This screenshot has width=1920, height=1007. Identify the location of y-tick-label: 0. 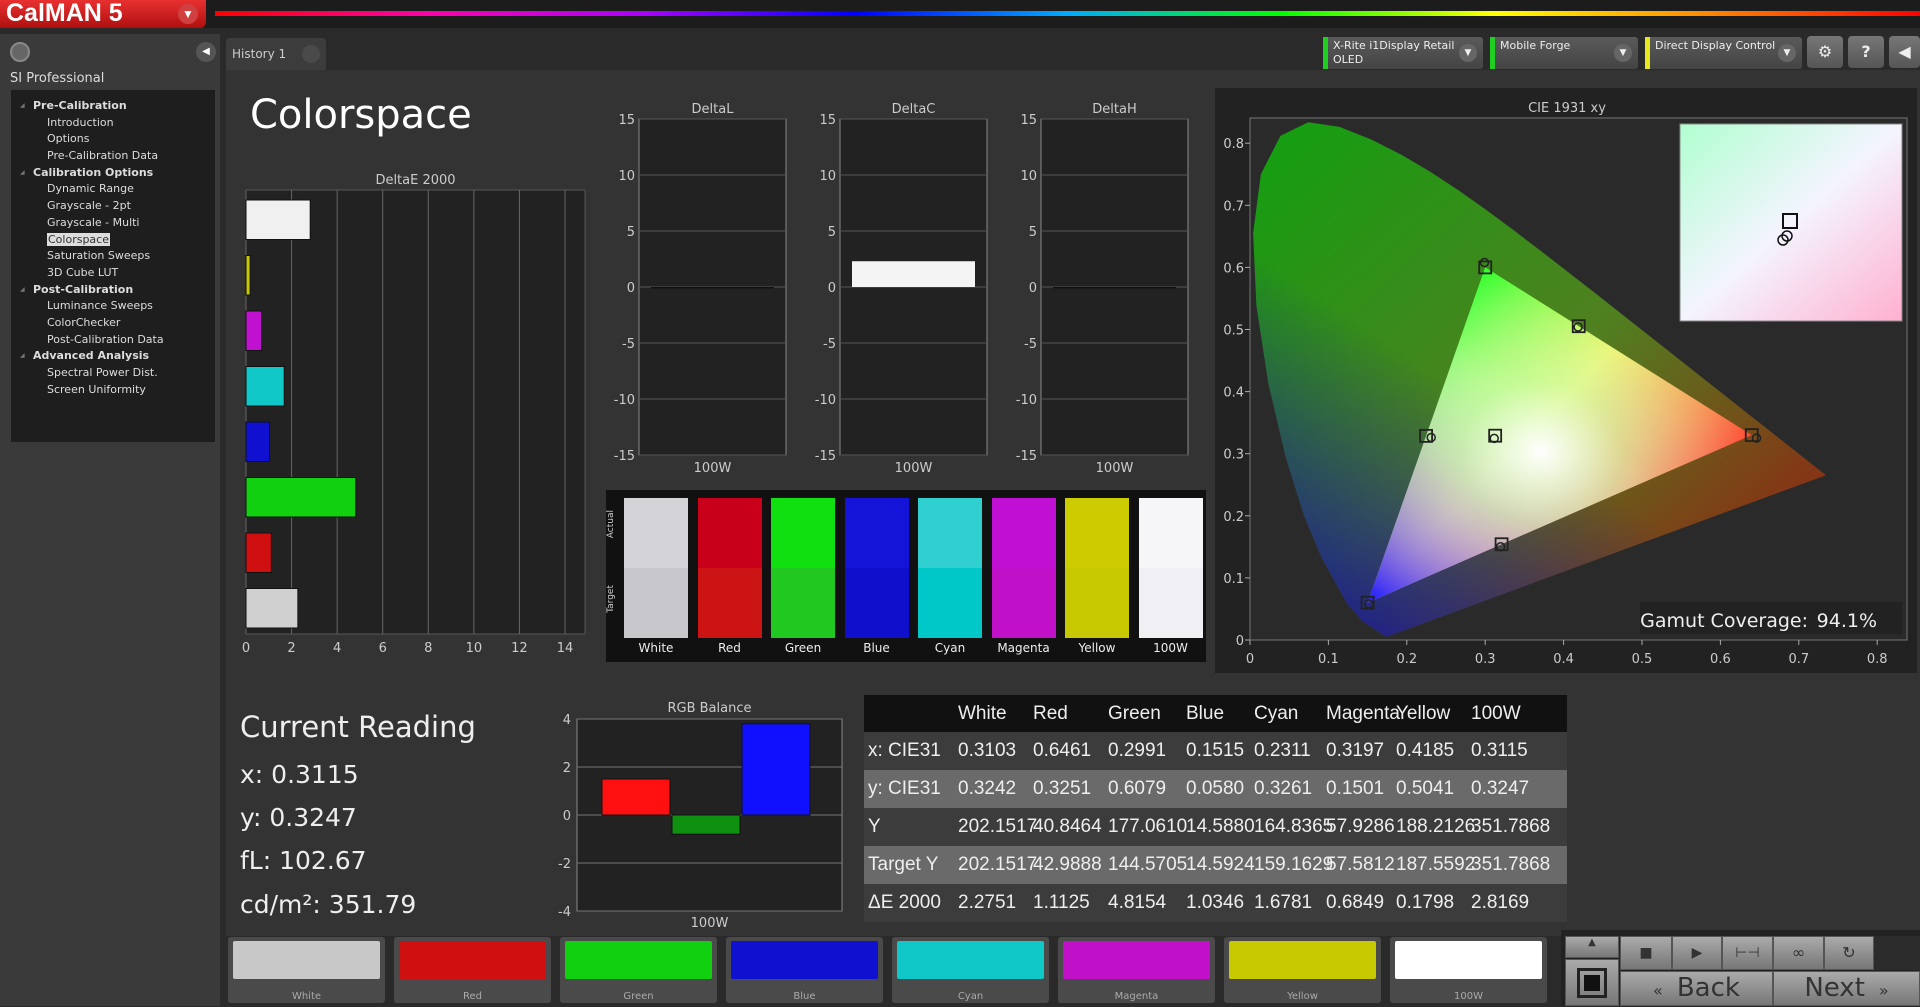
(832, 288).